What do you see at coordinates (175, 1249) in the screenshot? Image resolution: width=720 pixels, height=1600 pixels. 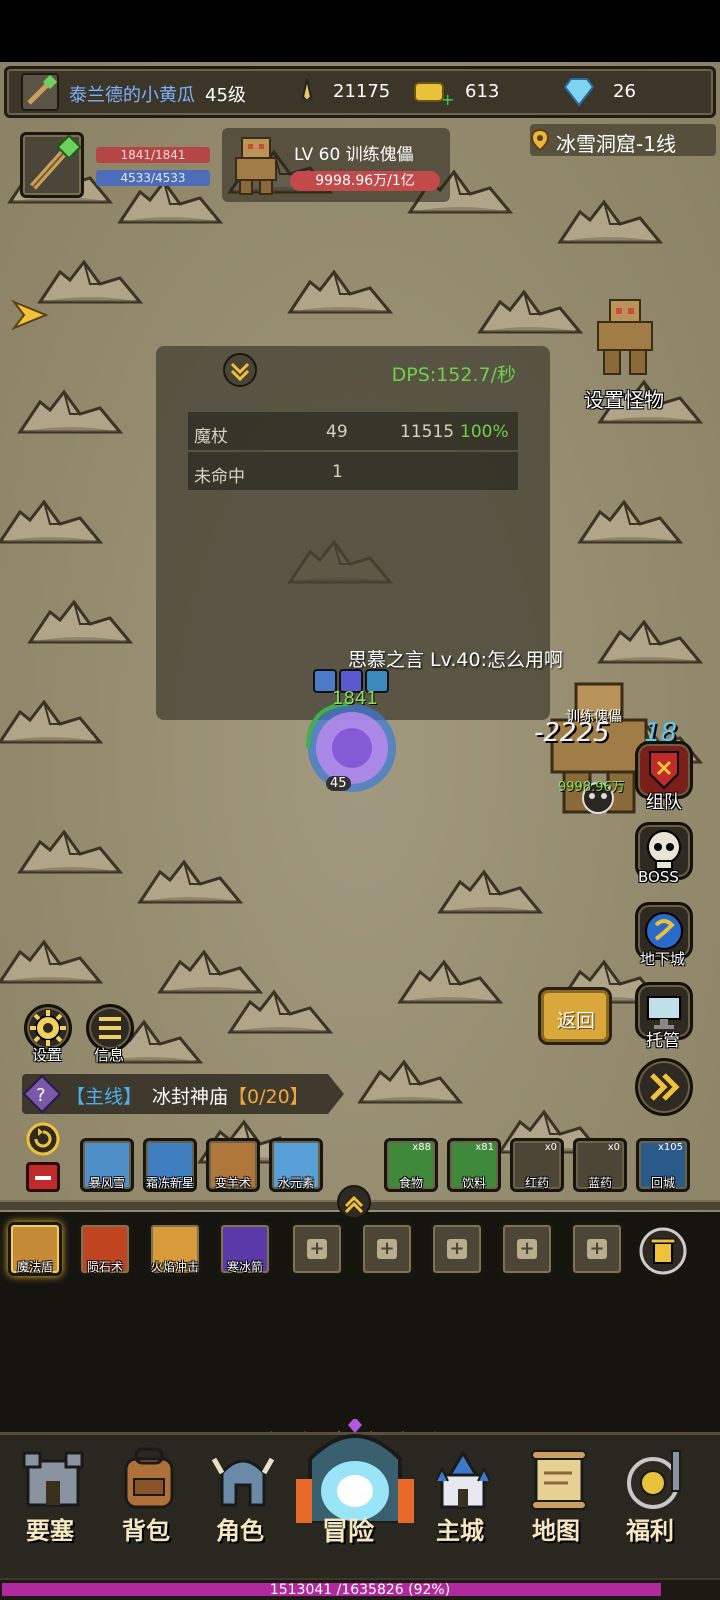 I see `equipped-skill: 火焰冲击` at bounding box center [175, 1249].